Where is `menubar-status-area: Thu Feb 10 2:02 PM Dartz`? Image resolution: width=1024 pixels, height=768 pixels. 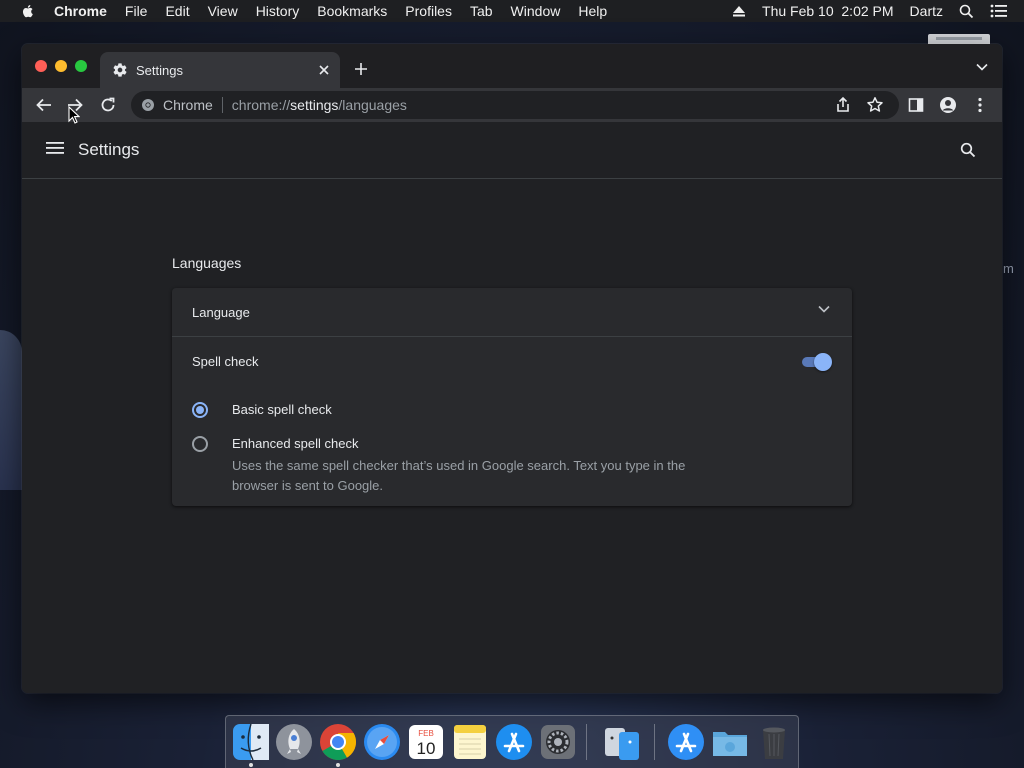 menubar-status-area: Thu Feb 10 2:02 PM Dartz is located at coordinates (878, 11).